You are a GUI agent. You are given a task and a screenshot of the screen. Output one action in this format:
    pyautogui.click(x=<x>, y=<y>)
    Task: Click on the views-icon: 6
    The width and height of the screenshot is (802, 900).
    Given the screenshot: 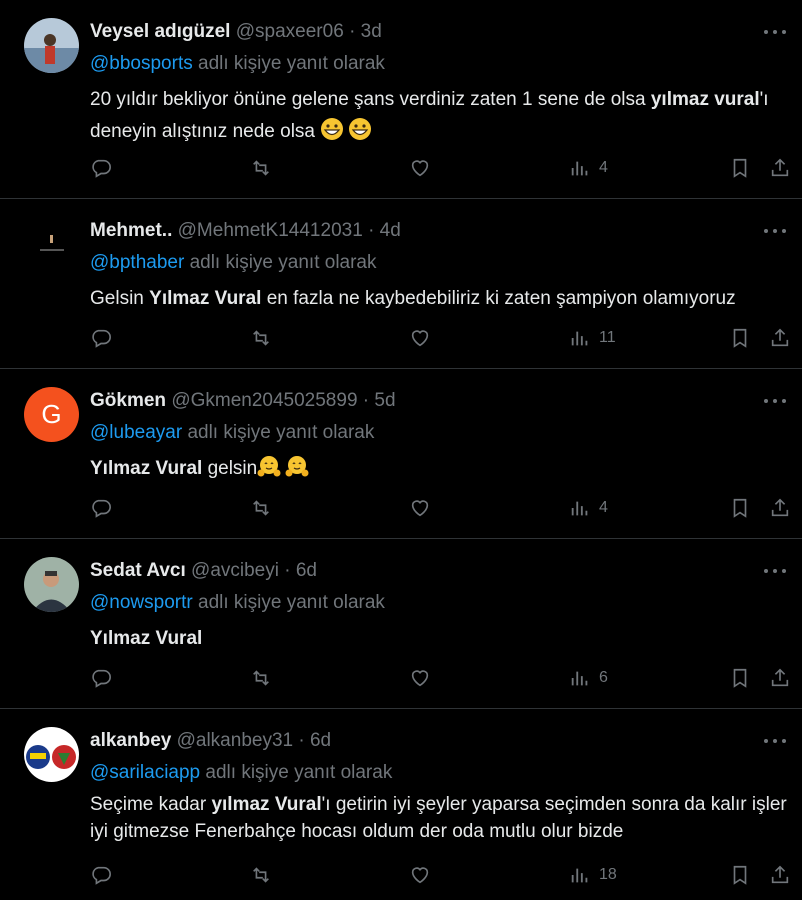 What is the action you would take?
    pyautogui.click(x=588, y=678)
    